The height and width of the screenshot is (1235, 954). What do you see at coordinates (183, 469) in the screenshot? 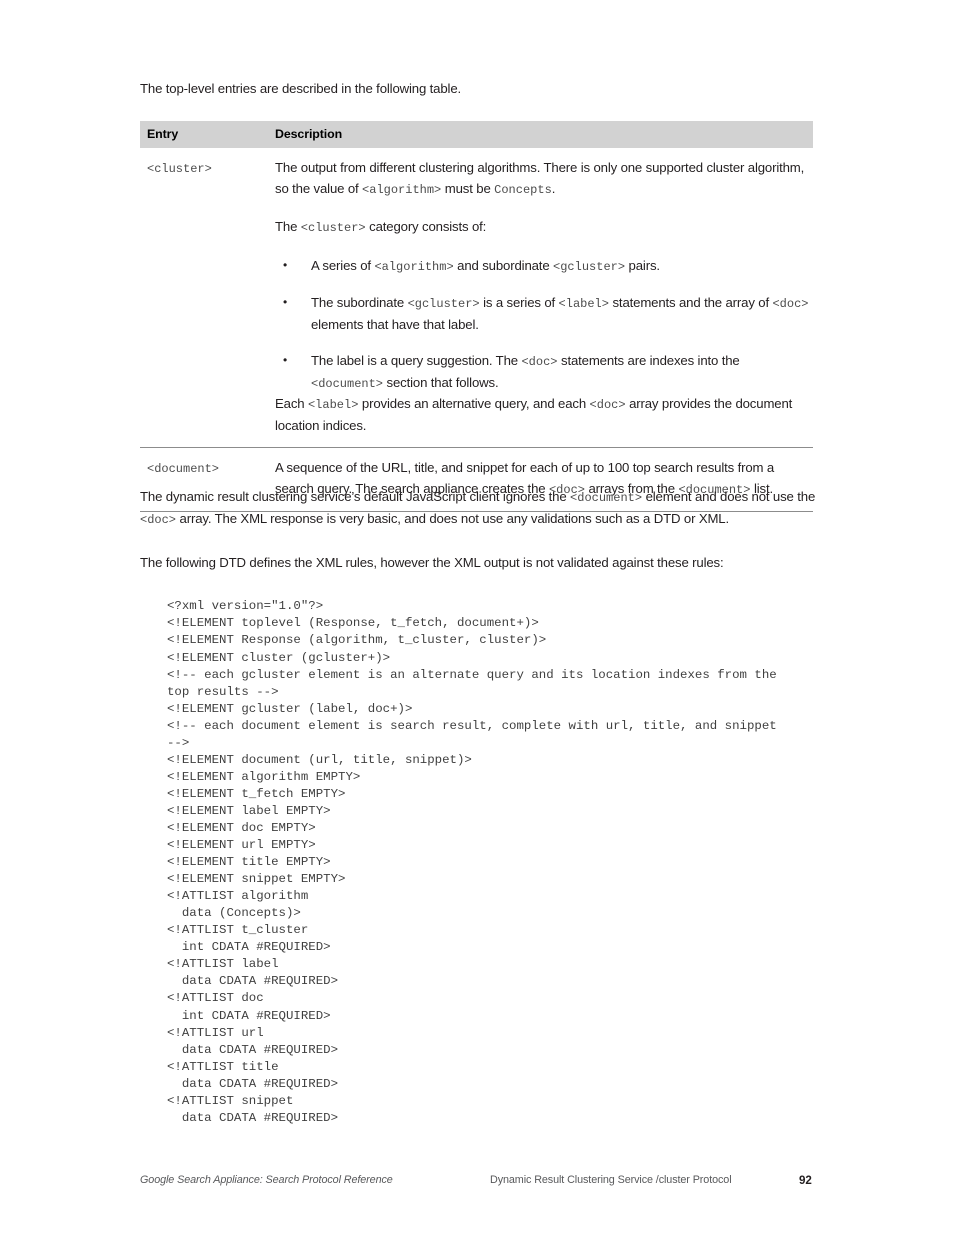
I see `entry-document-code: <document>` at bounding box center [183, 469].